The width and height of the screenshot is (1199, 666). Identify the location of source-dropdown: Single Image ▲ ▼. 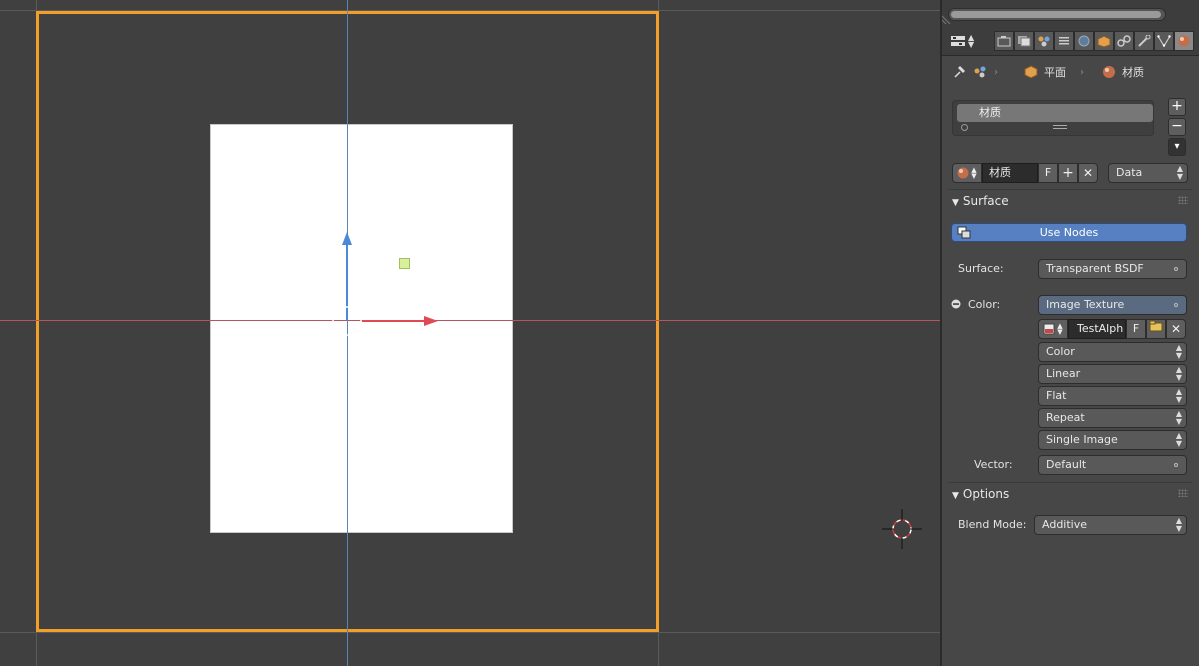
(1112, 440).